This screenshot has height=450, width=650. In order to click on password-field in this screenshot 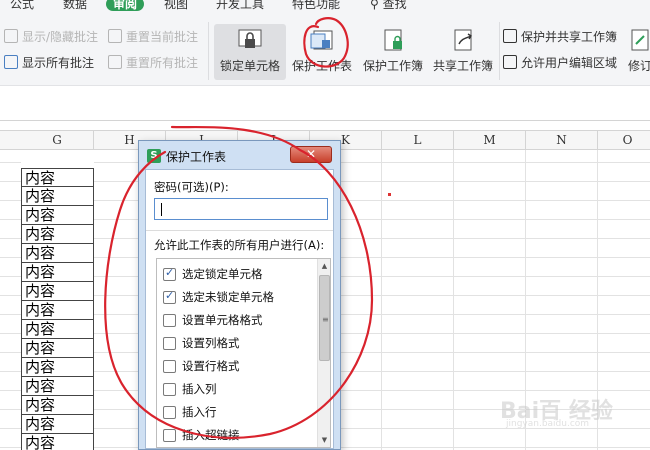, I will do `click(241, 209)`.